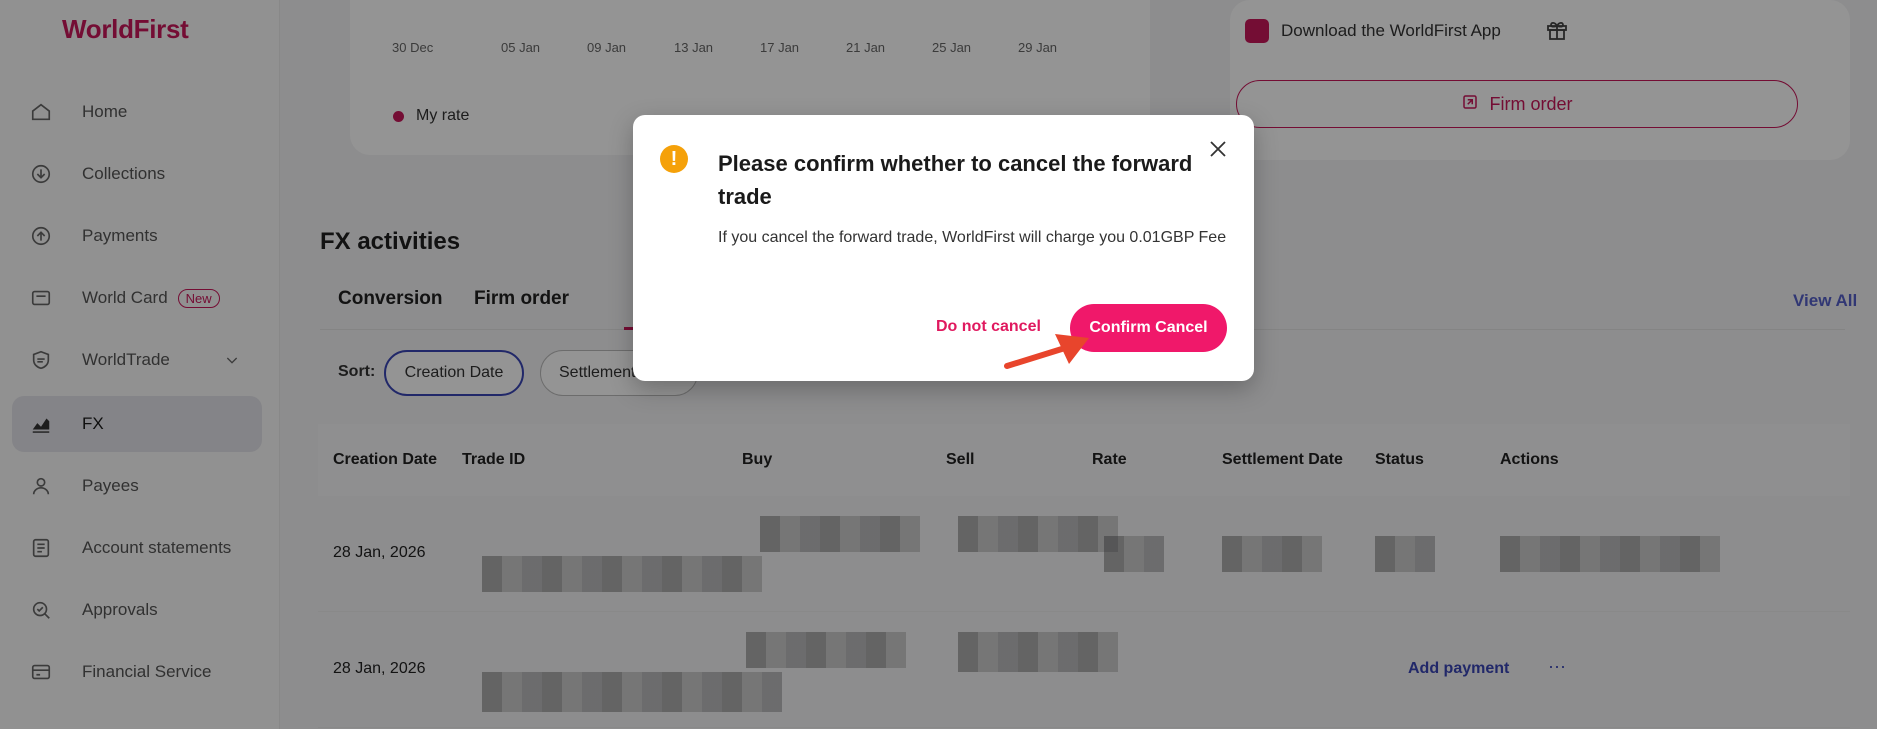  What do you see at coordinates (1148, 328) in the screenshot?
I see `confirm-cancel-button: Confirm Cancel` at bounding box center [1148, 328].